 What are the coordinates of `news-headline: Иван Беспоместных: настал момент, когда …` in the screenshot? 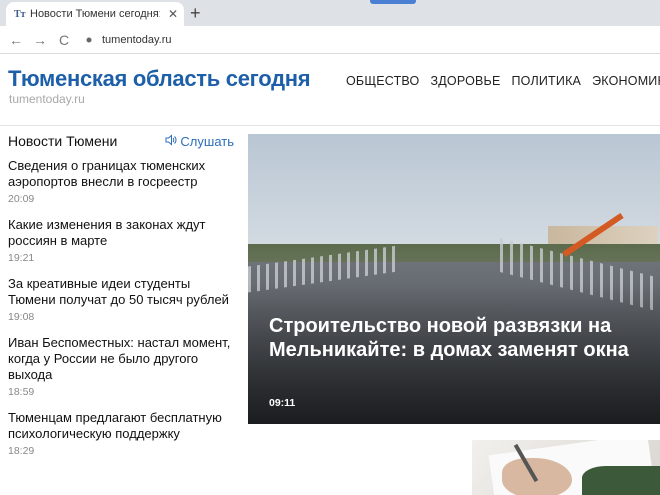 It's located at (121, 359).